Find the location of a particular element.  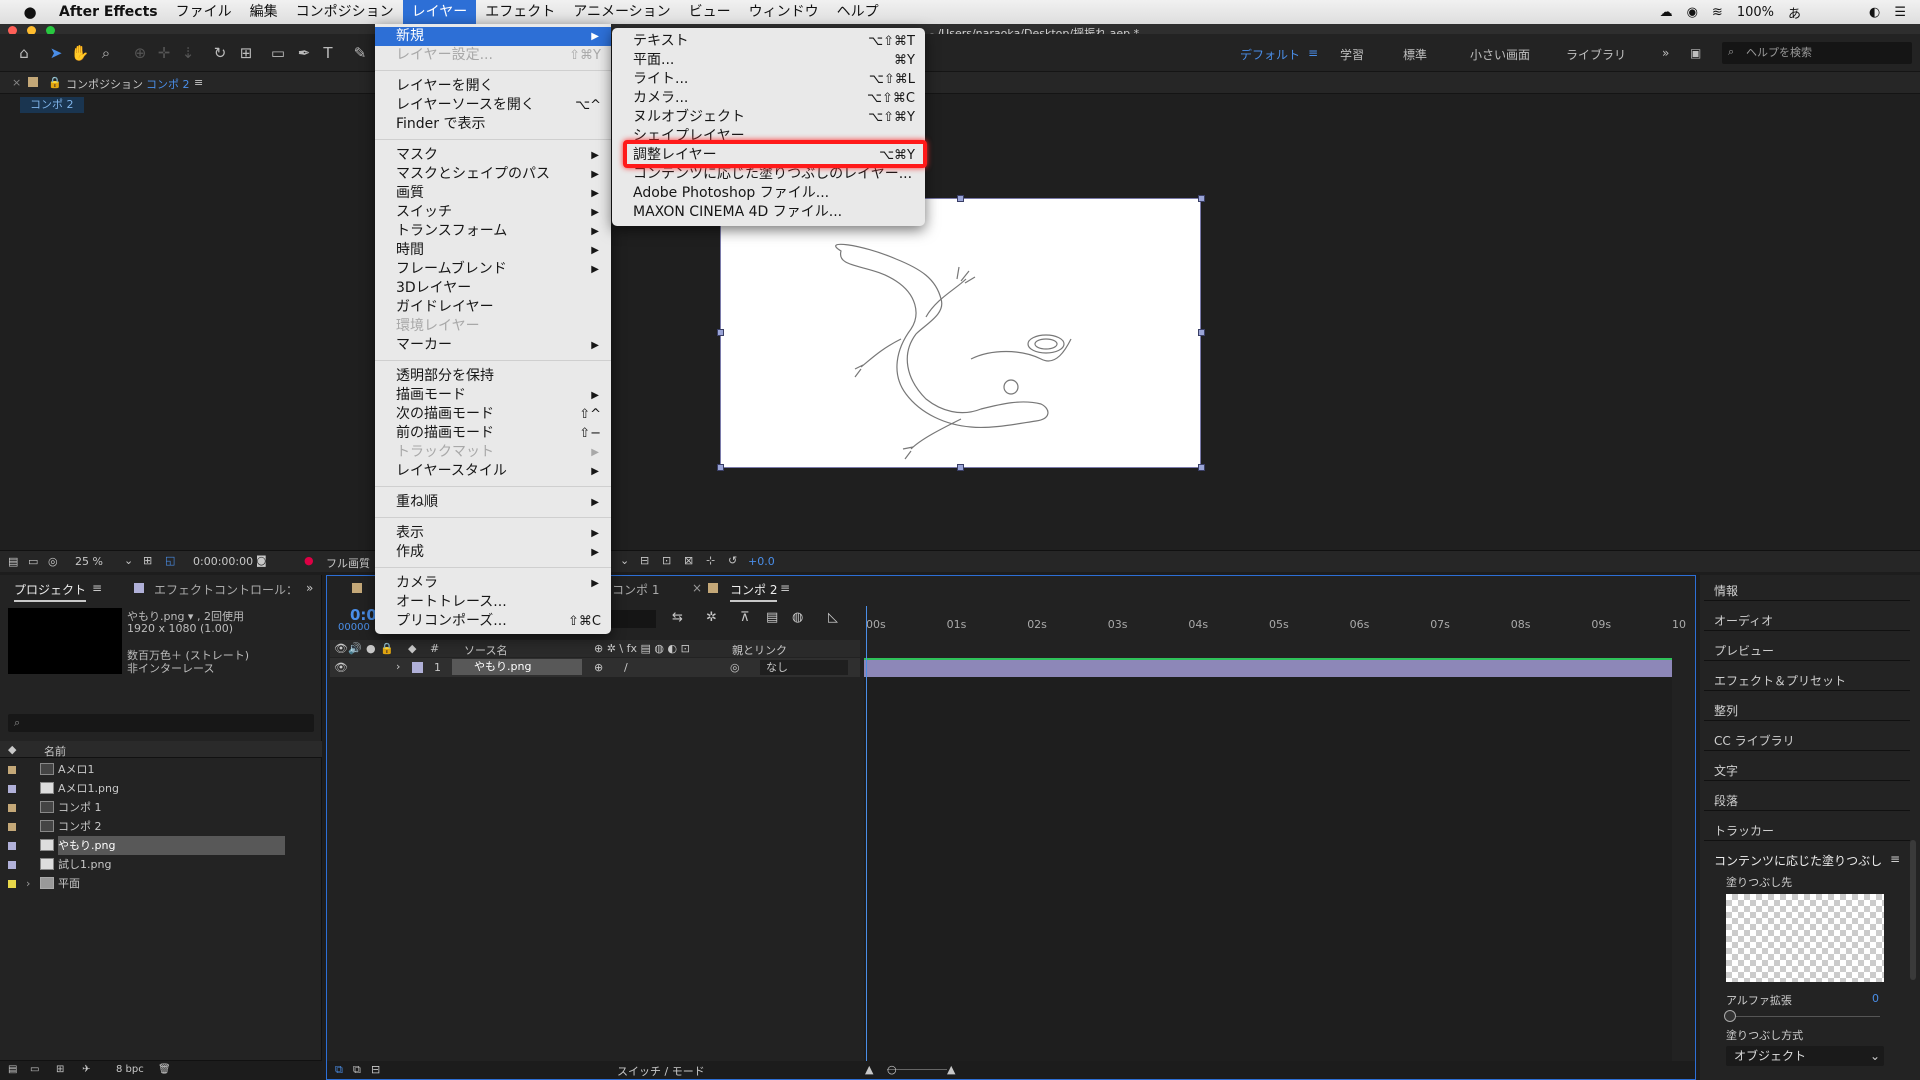

chevron-right-icon: › is located at coordinates (28, 883).